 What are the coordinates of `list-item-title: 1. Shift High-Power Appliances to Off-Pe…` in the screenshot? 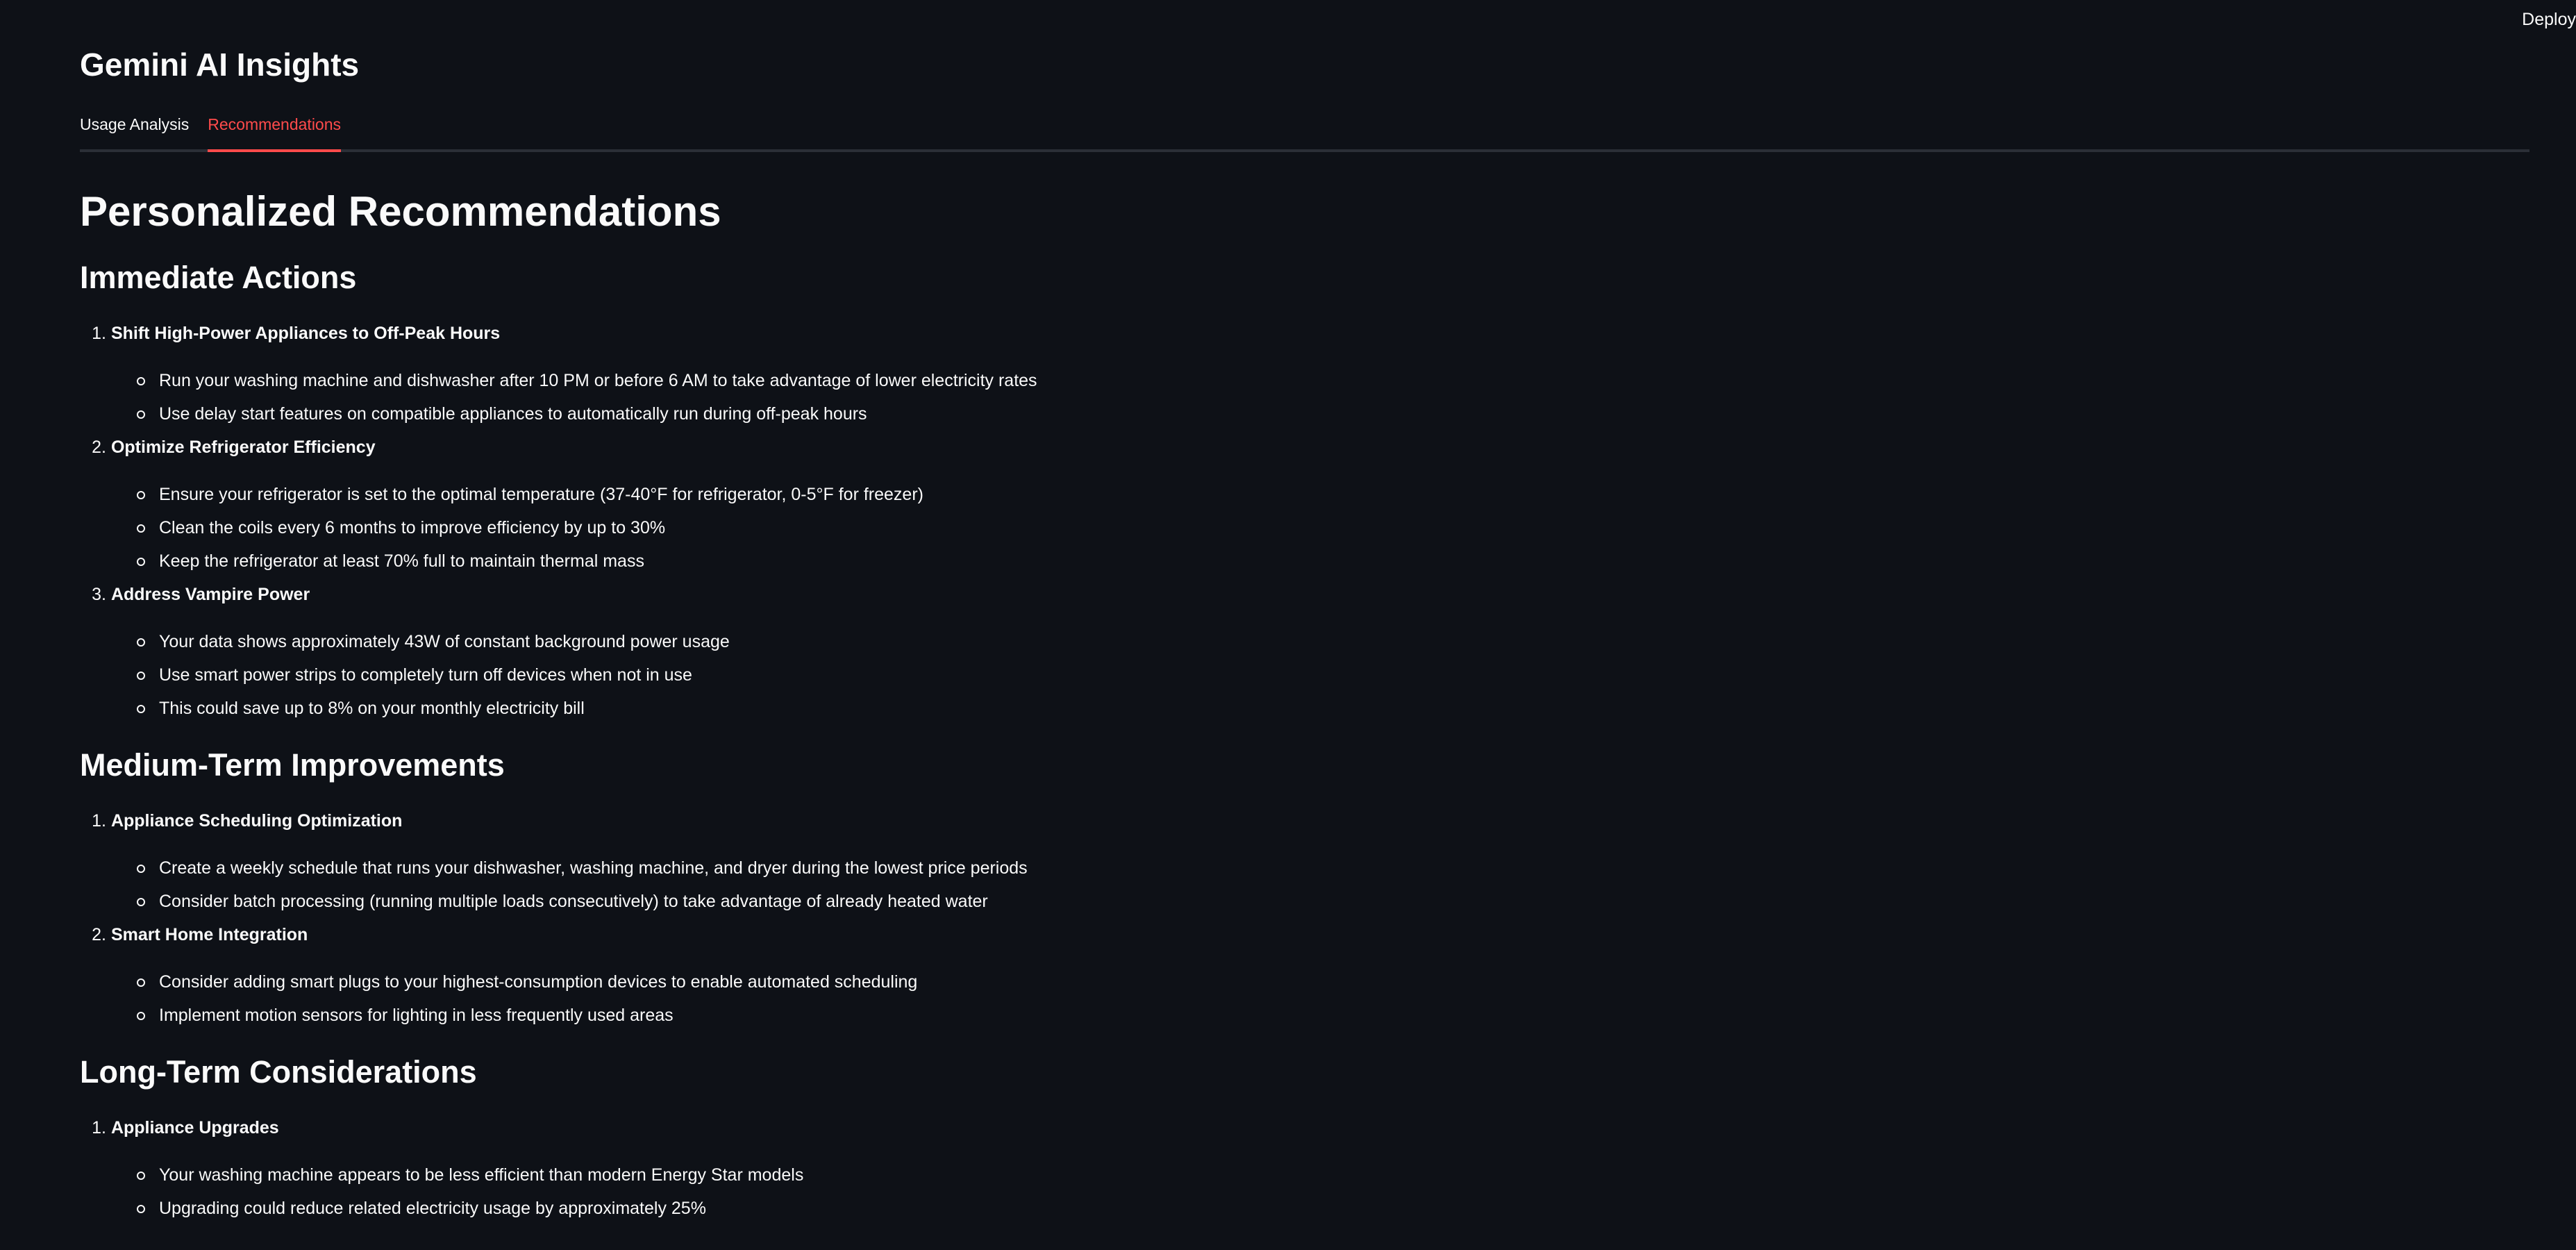 It's located at (558, 333).